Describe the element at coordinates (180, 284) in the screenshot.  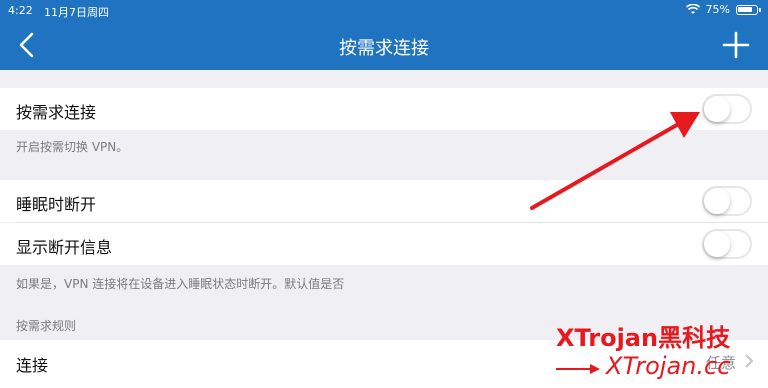
I see `sleep-footer: 如果是，VPN 连接将在设备进入睡眠状态时断开。默认值是否` at that location.